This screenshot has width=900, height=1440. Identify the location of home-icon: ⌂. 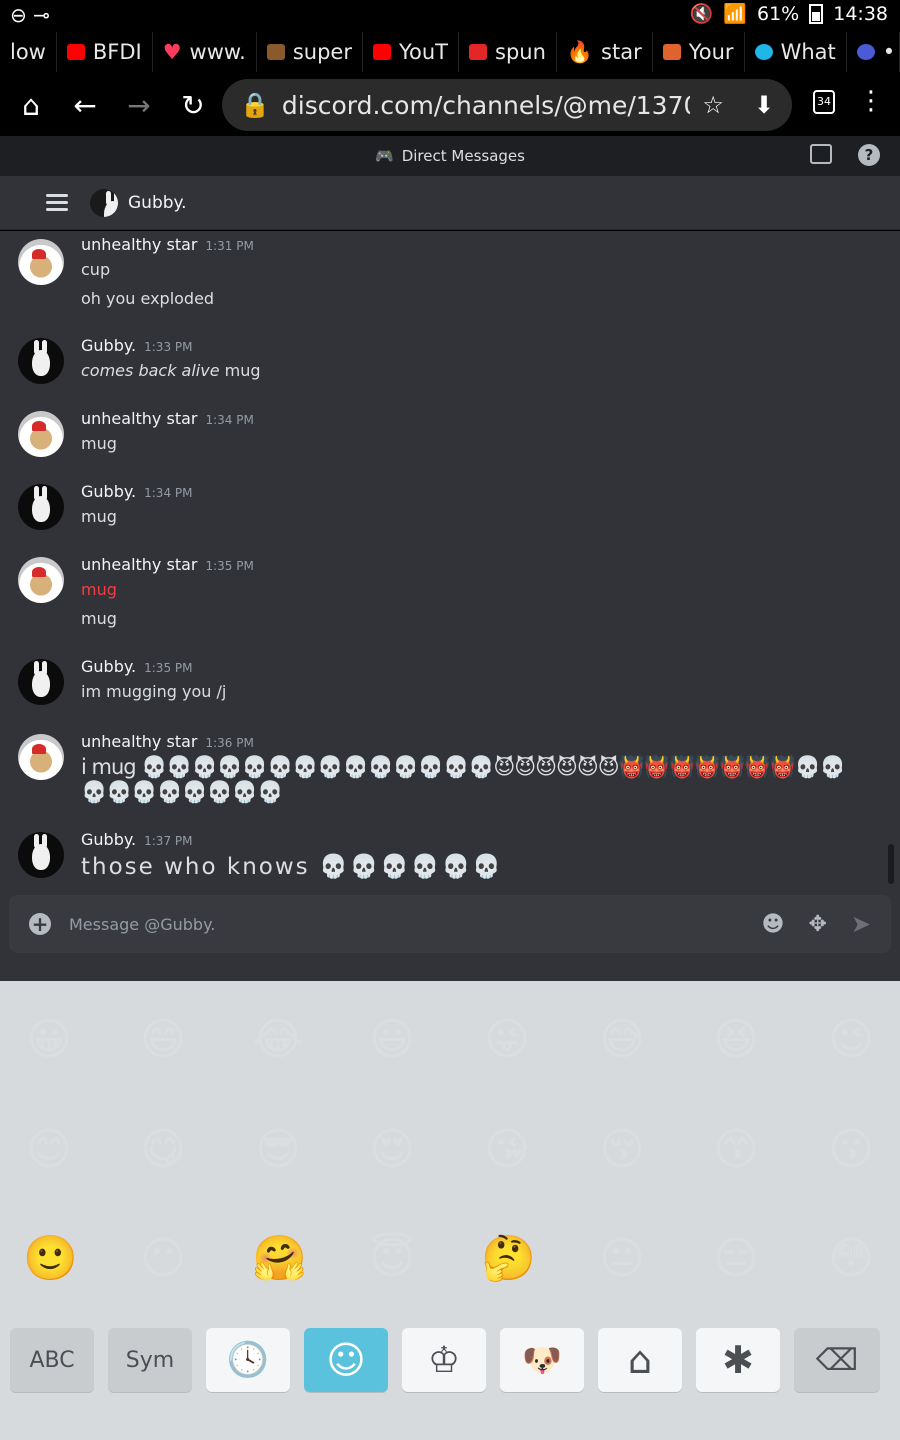
(31, 105).